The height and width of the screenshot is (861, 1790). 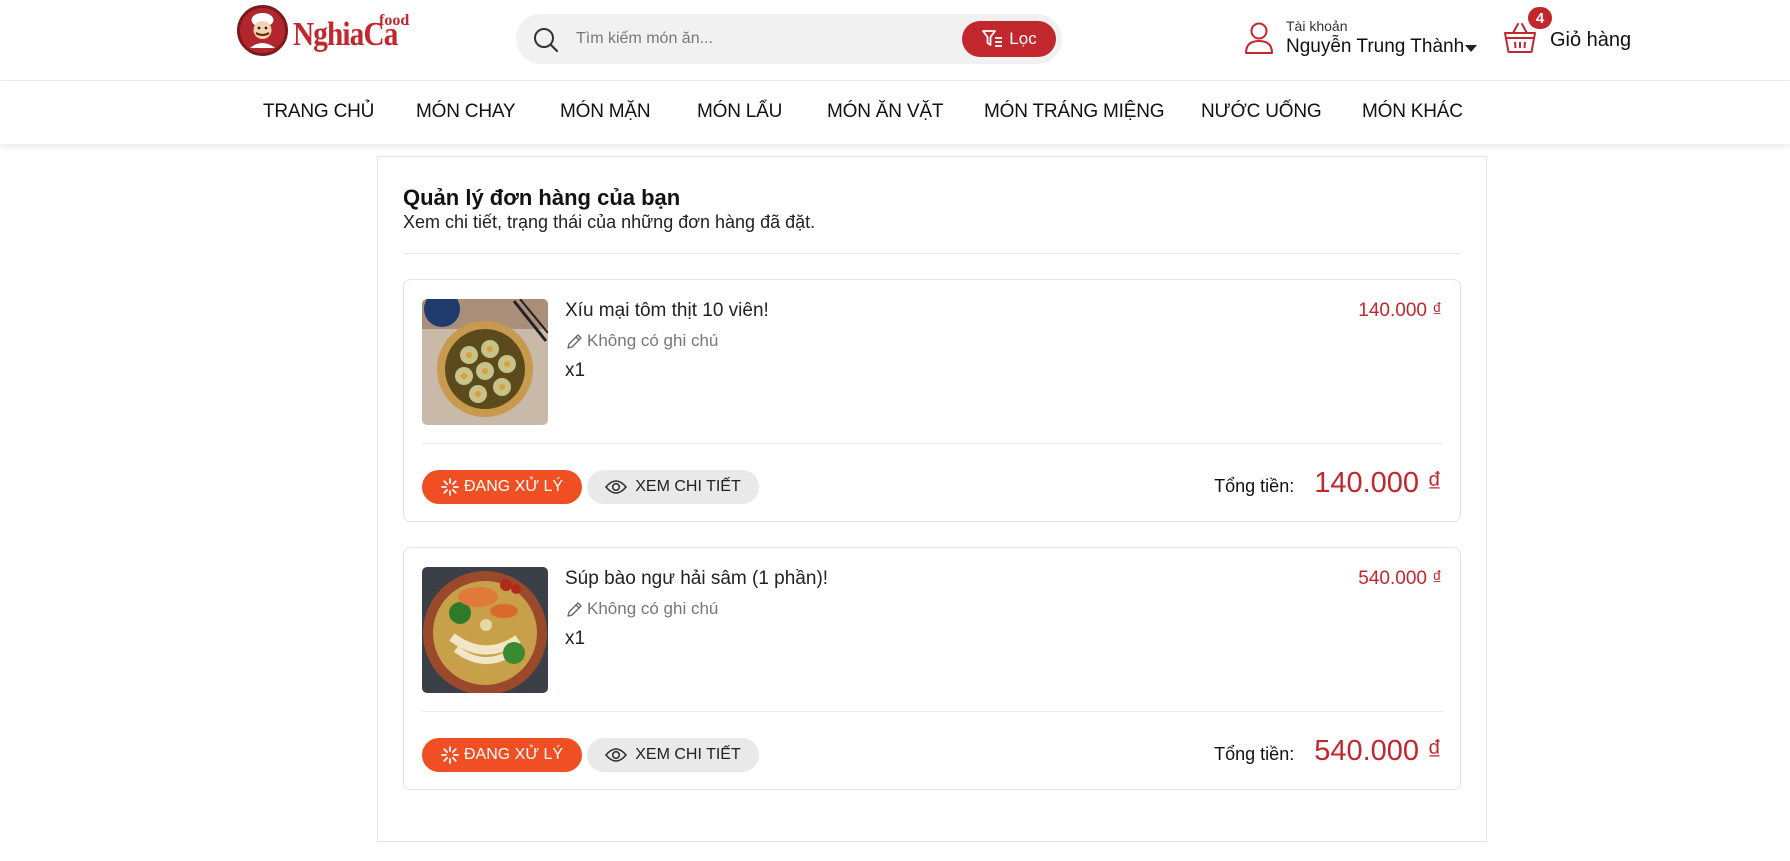 I want to click on nav-item-nuoc-uong: NƯỚC UỐNG, so click(x=1261, y=112).